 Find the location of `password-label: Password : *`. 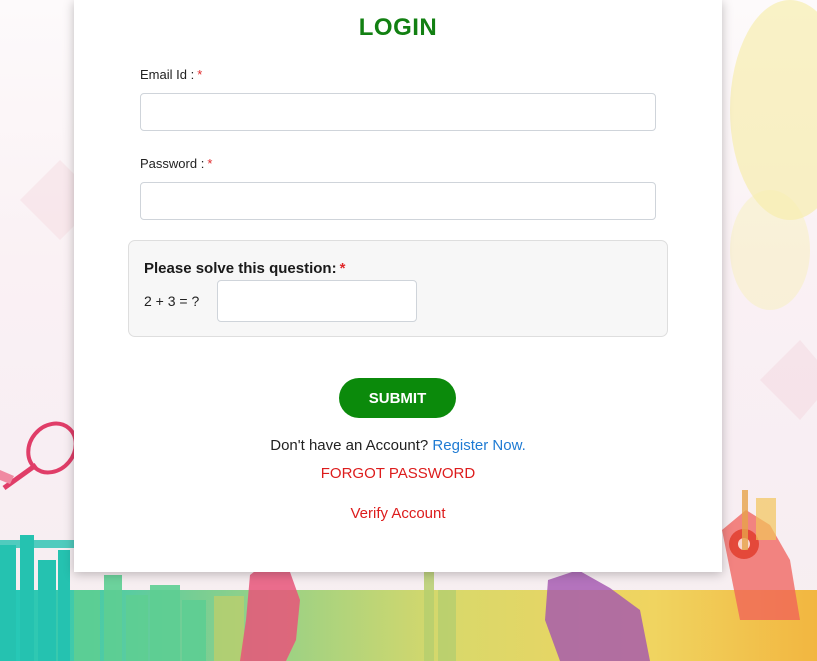

password-label: Password : * is located at coordinates (176, 163).